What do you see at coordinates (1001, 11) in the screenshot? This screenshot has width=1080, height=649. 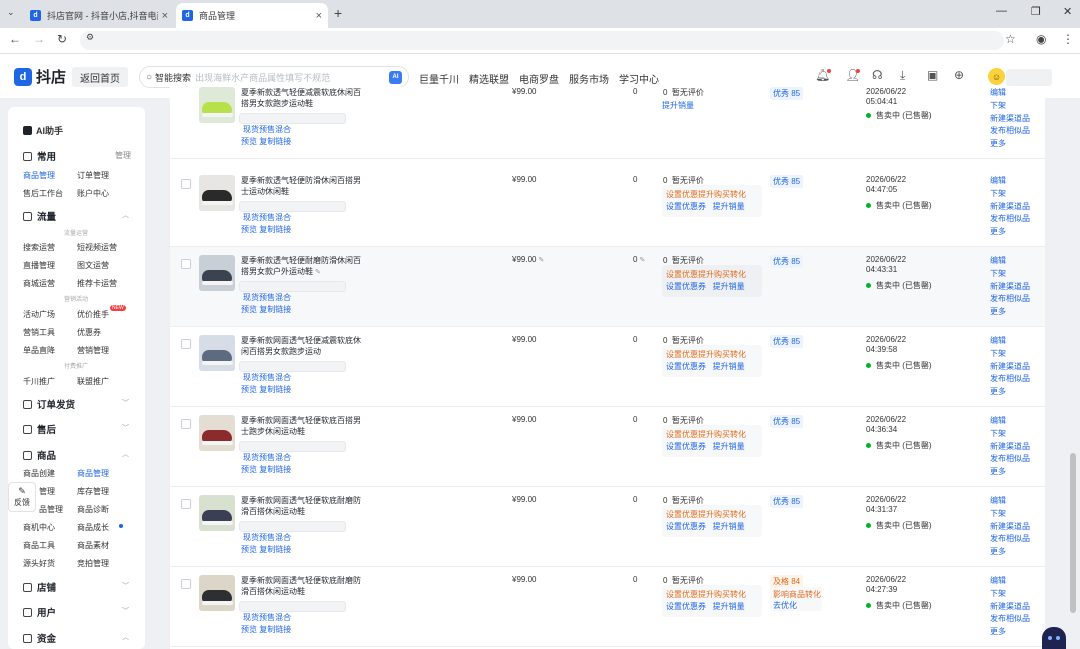 I see `minimize-icon: —` at bounding box center [1001, 11].